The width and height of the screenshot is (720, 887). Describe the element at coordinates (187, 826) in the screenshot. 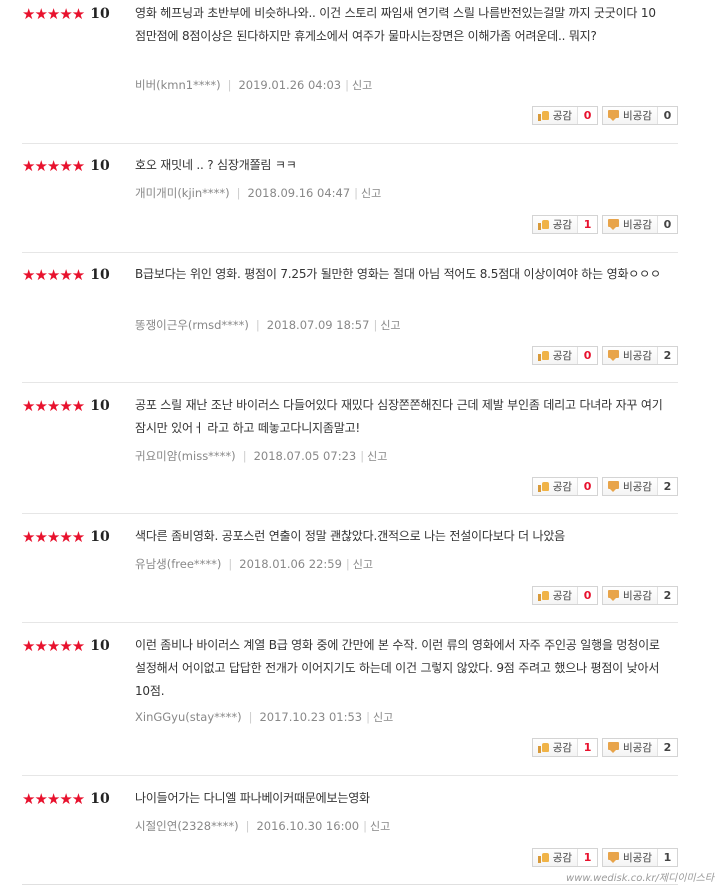

I see `review-author: 시절인연(2328****)` at that location.